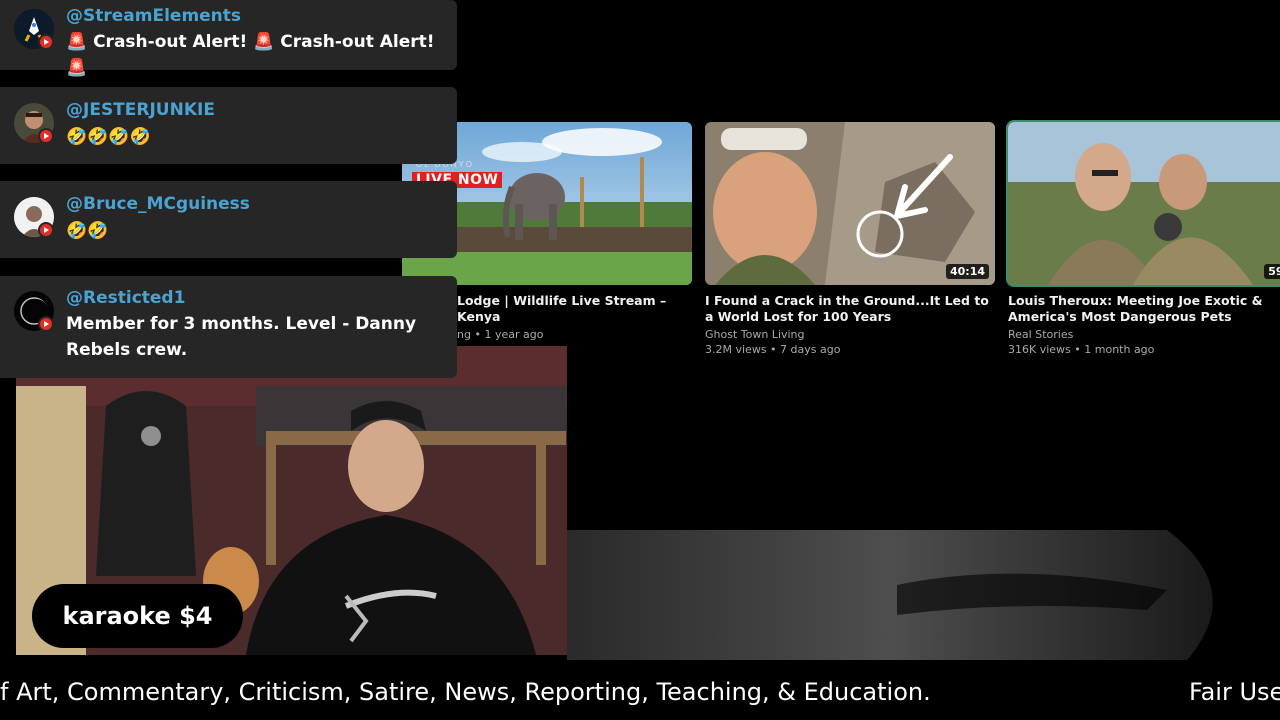 The width and height of the screenshot is (1280, 720). Describe the element at coordinates (153, 16) in the screenshot. I see `chat-username: @StreamElements` at that location.